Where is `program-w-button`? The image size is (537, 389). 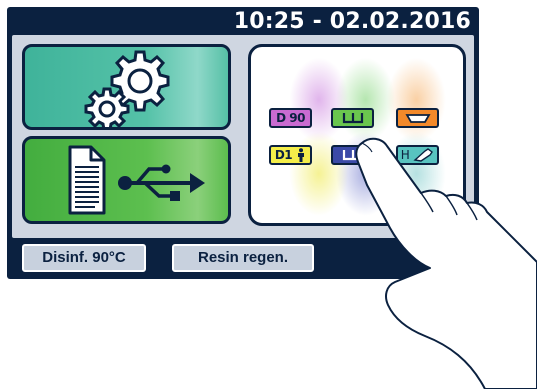 program-w-button is located at coordinates (352, 118).